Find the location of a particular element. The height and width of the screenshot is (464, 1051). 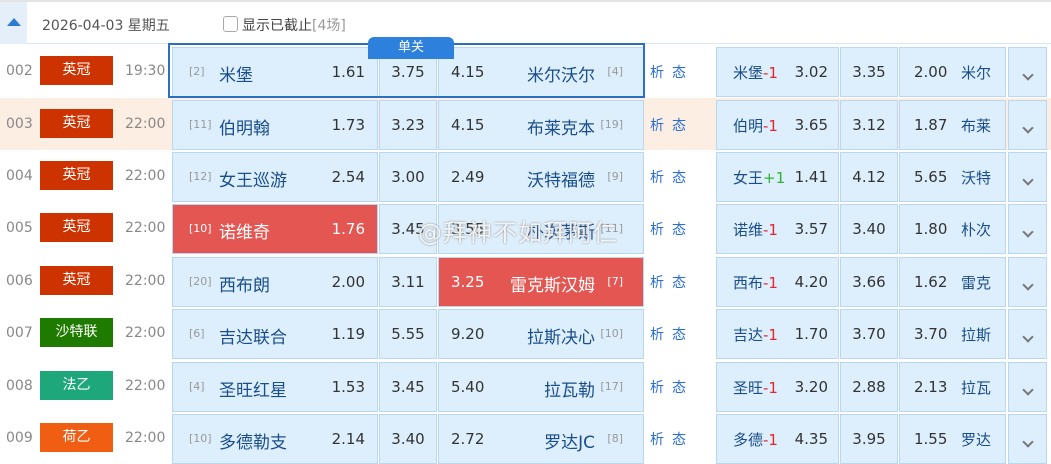

handicap-home-button: 圣旺-1 3.20 is located at coordinates (777, 387).